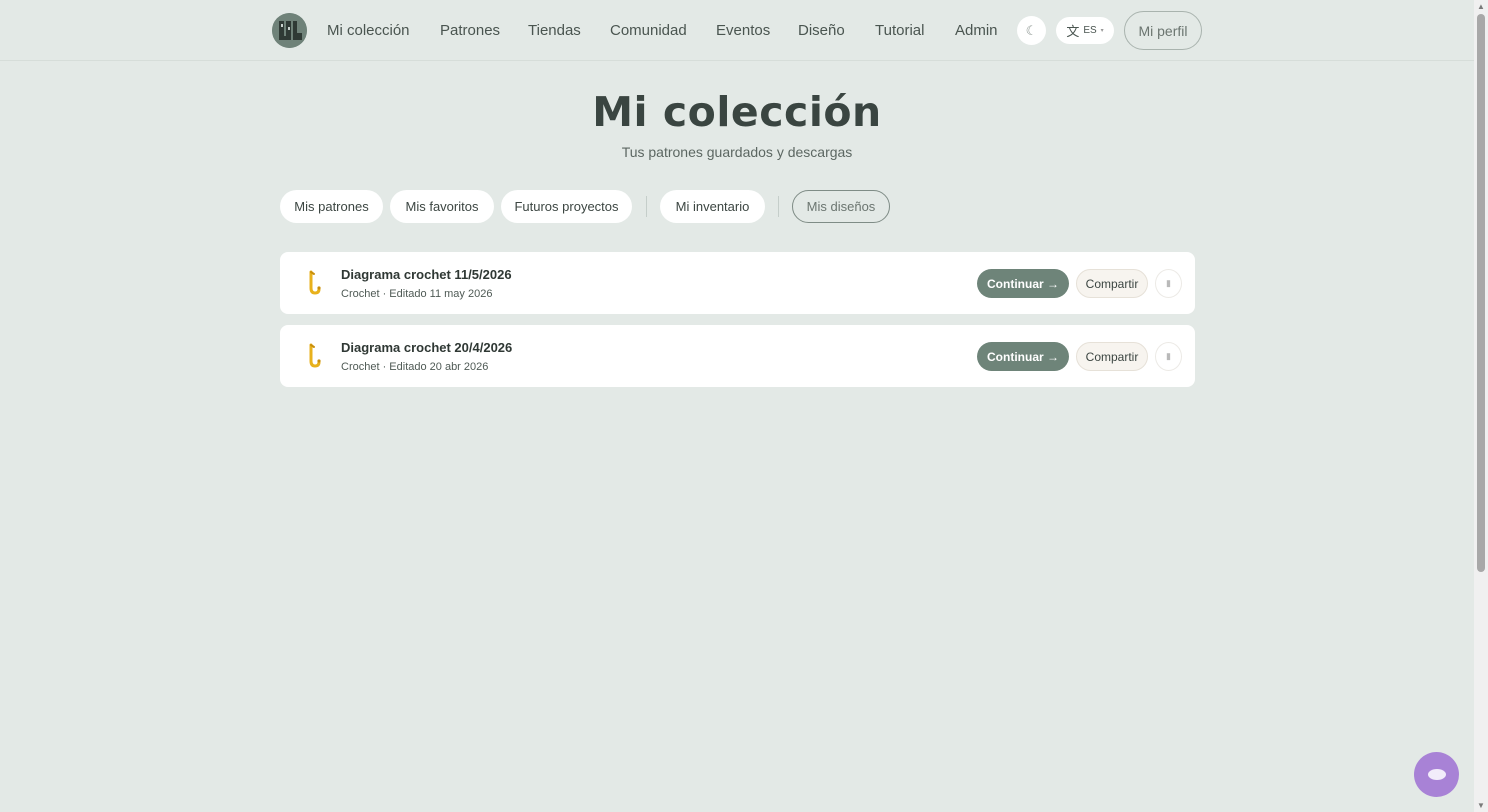 The width and height of the screenshot is (1488, 812). I want to click on page-subtitle: Tus patrones guardados y descargas, so click(737, 152).